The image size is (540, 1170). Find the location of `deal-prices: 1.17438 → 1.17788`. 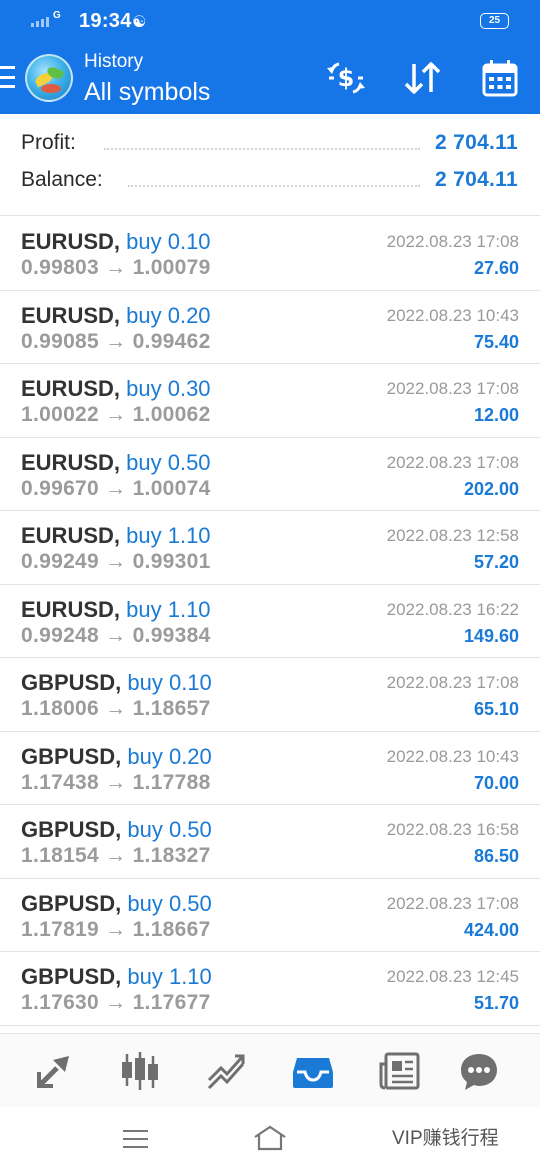

deal-prices: 1.17438 → 1.17788 is located at coordinates (116, 782).